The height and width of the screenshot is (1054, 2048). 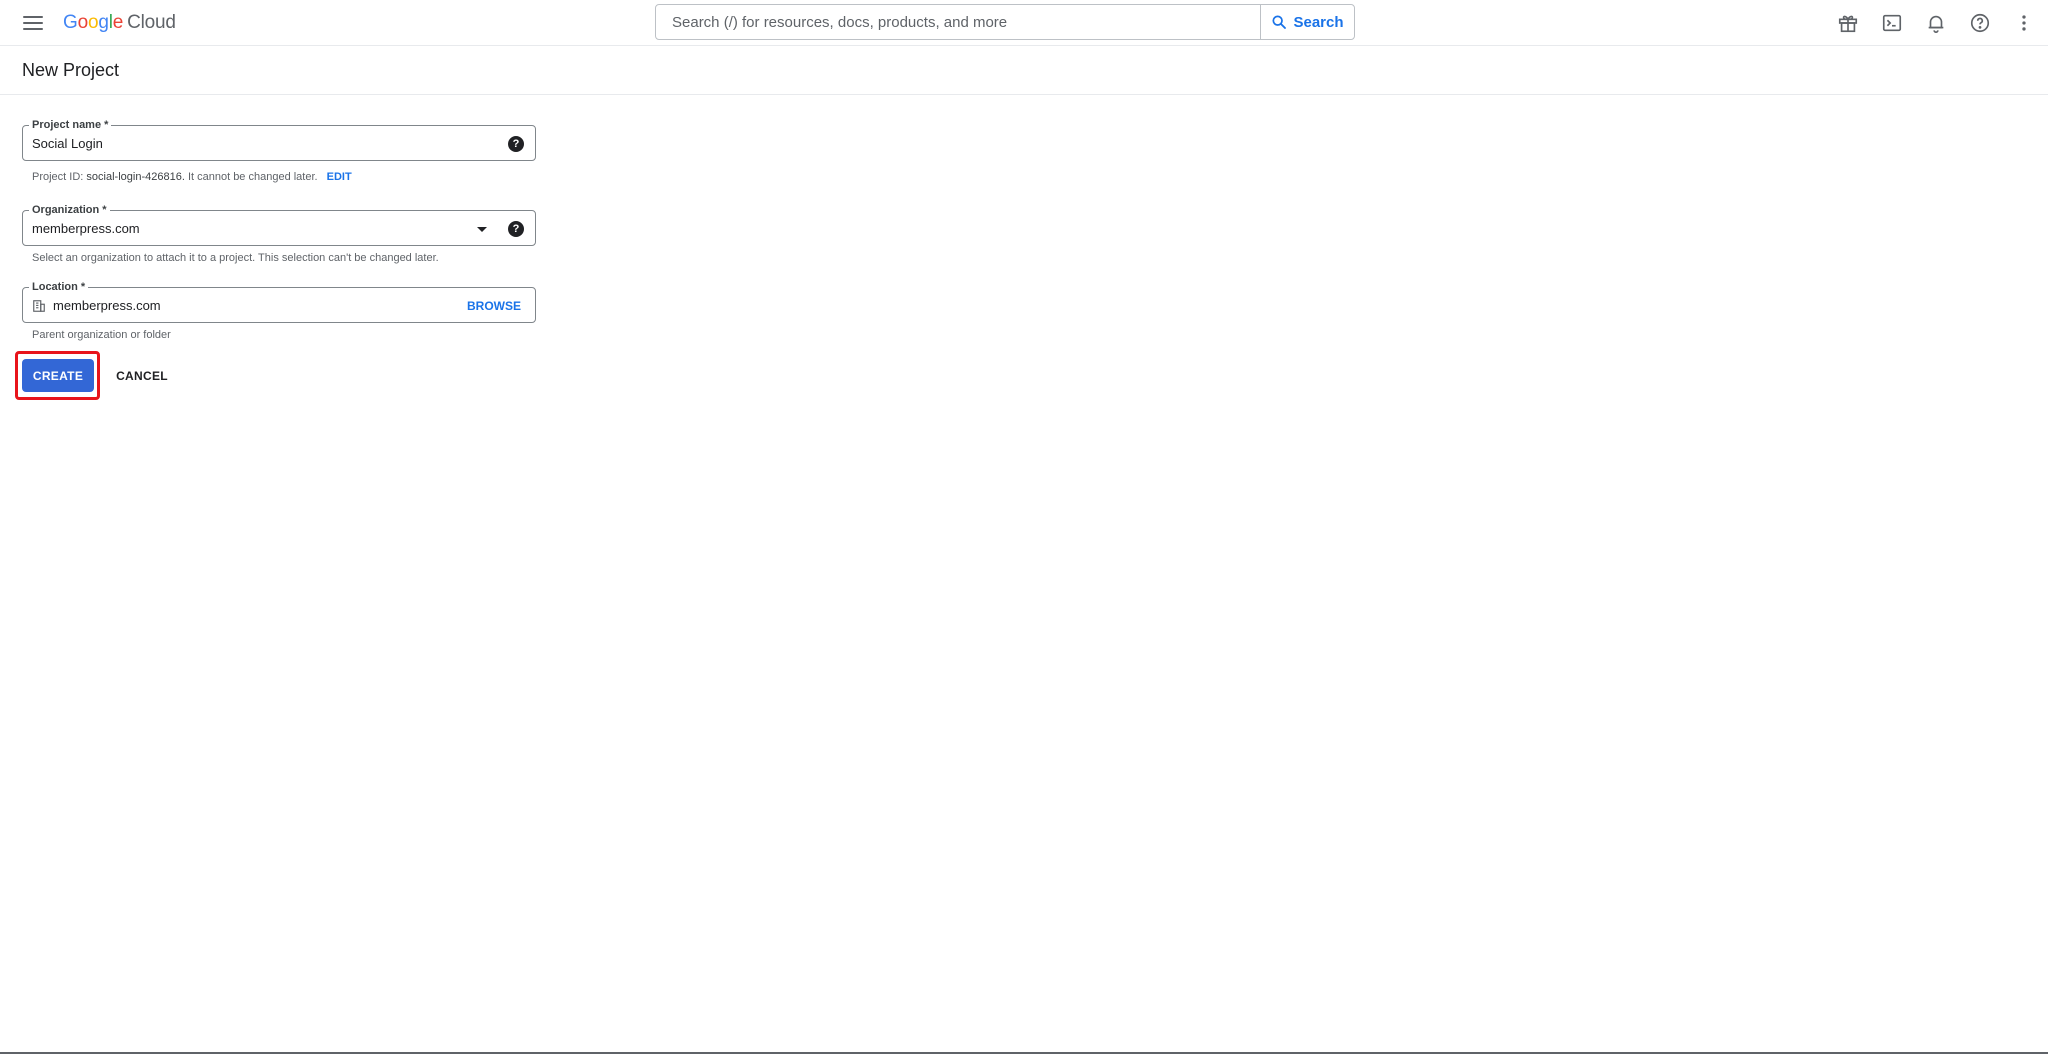 What do you see at coordinates (279, 224) in the screenshot?
I see `organization-select: Organization * memberpress.com ?` at bounding box center [279, 224].